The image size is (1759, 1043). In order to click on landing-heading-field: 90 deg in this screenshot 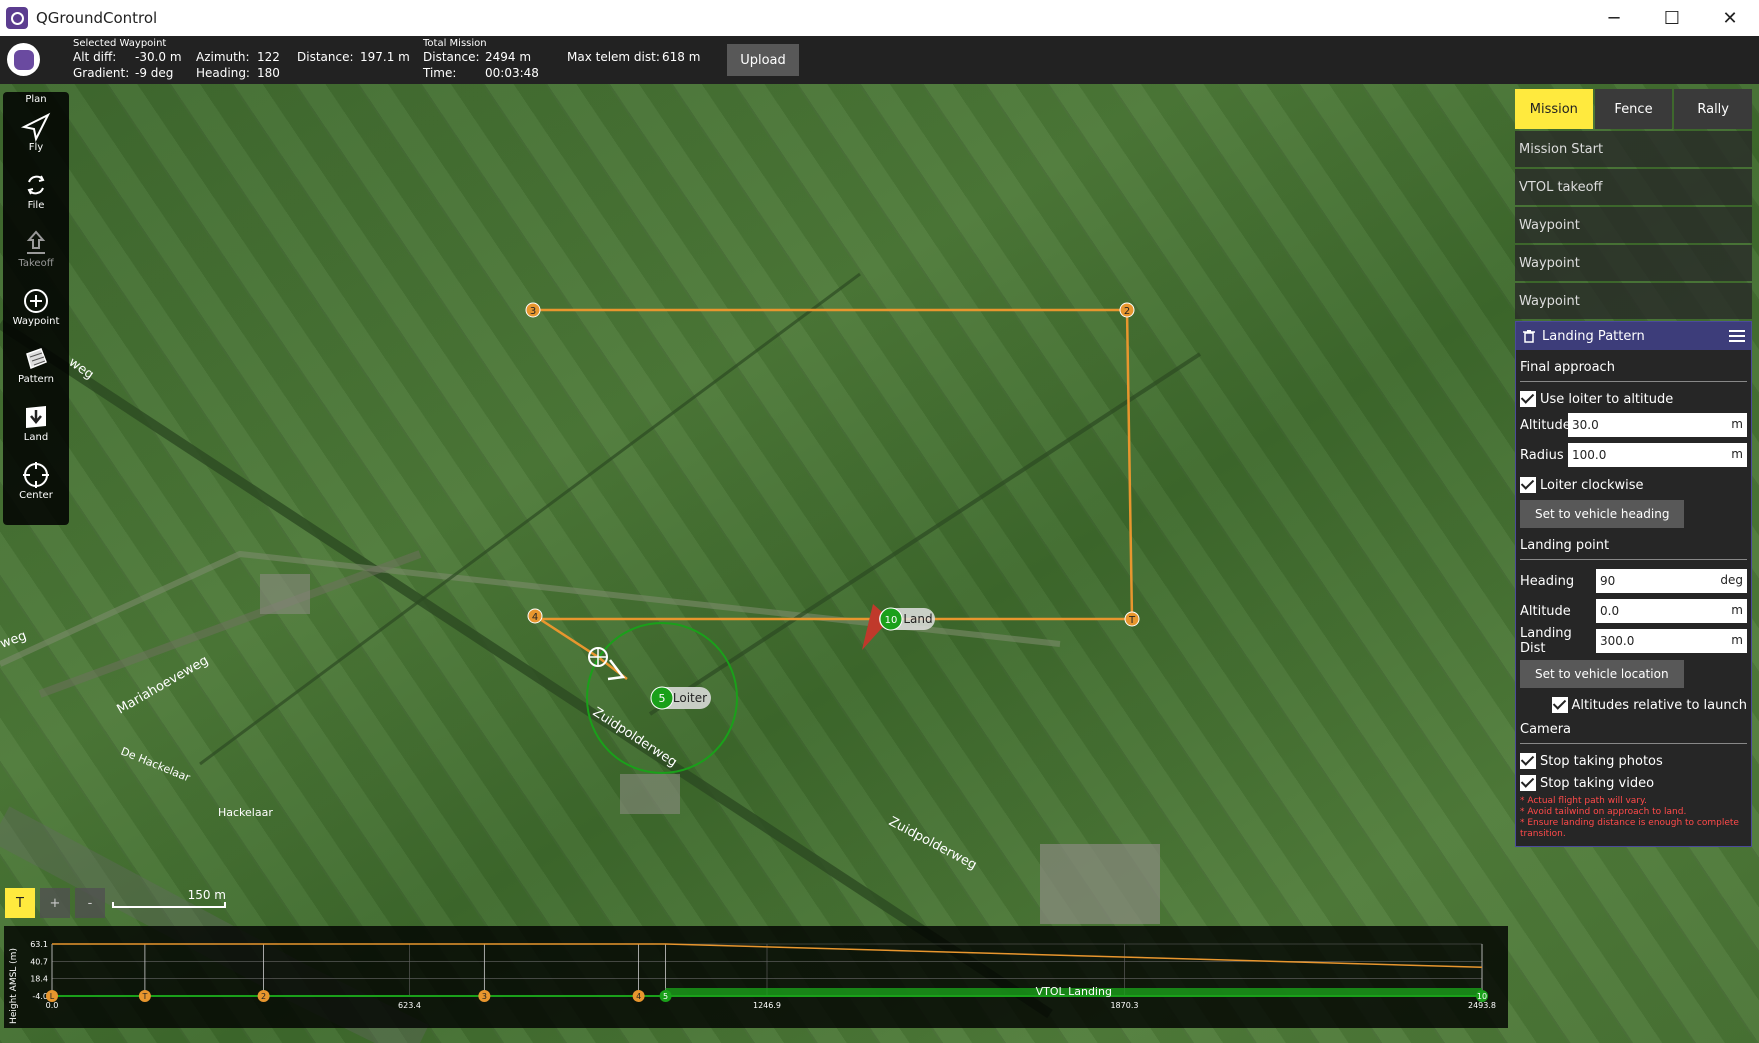, I will do `click(1671, 581)`.